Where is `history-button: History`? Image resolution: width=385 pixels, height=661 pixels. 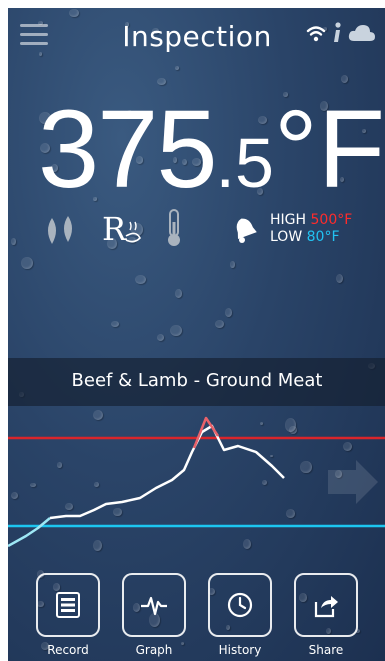 history-button: History is located at coordinates (240, 615).